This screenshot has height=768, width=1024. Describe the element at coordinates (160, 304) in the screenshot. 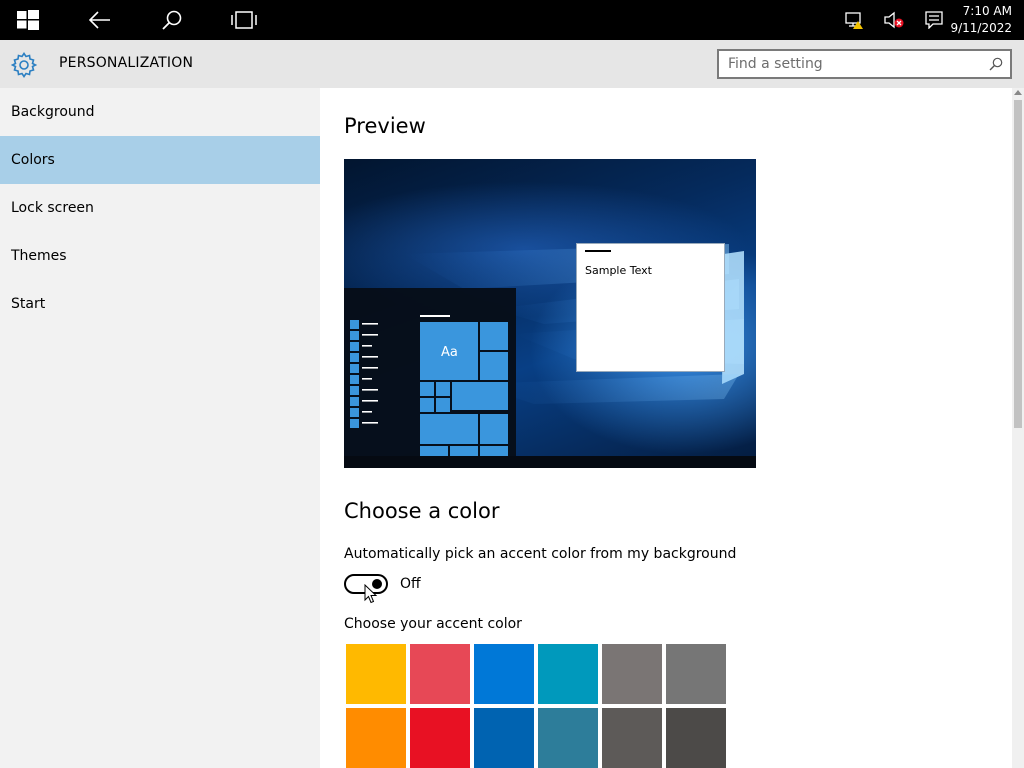

I see `sidebar-item-start: Start` at that location.